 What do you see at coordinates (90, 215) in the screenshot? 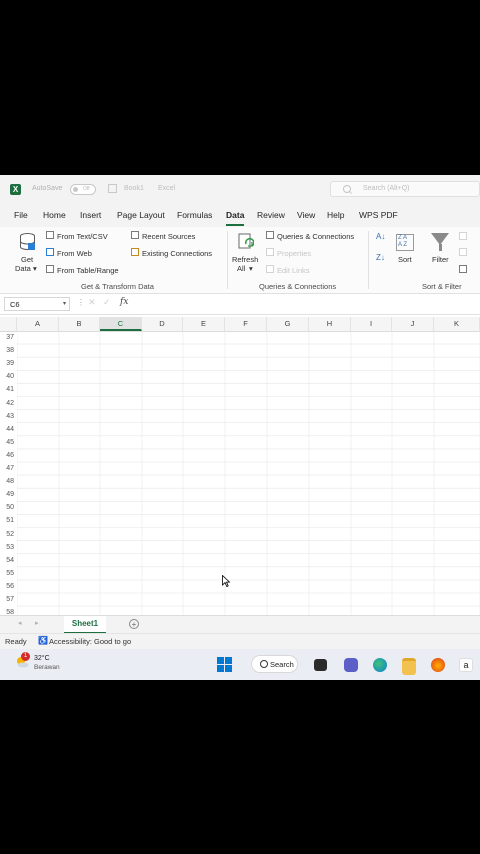
I see `tab-insert: Insert` at bounding box center [90, 215].